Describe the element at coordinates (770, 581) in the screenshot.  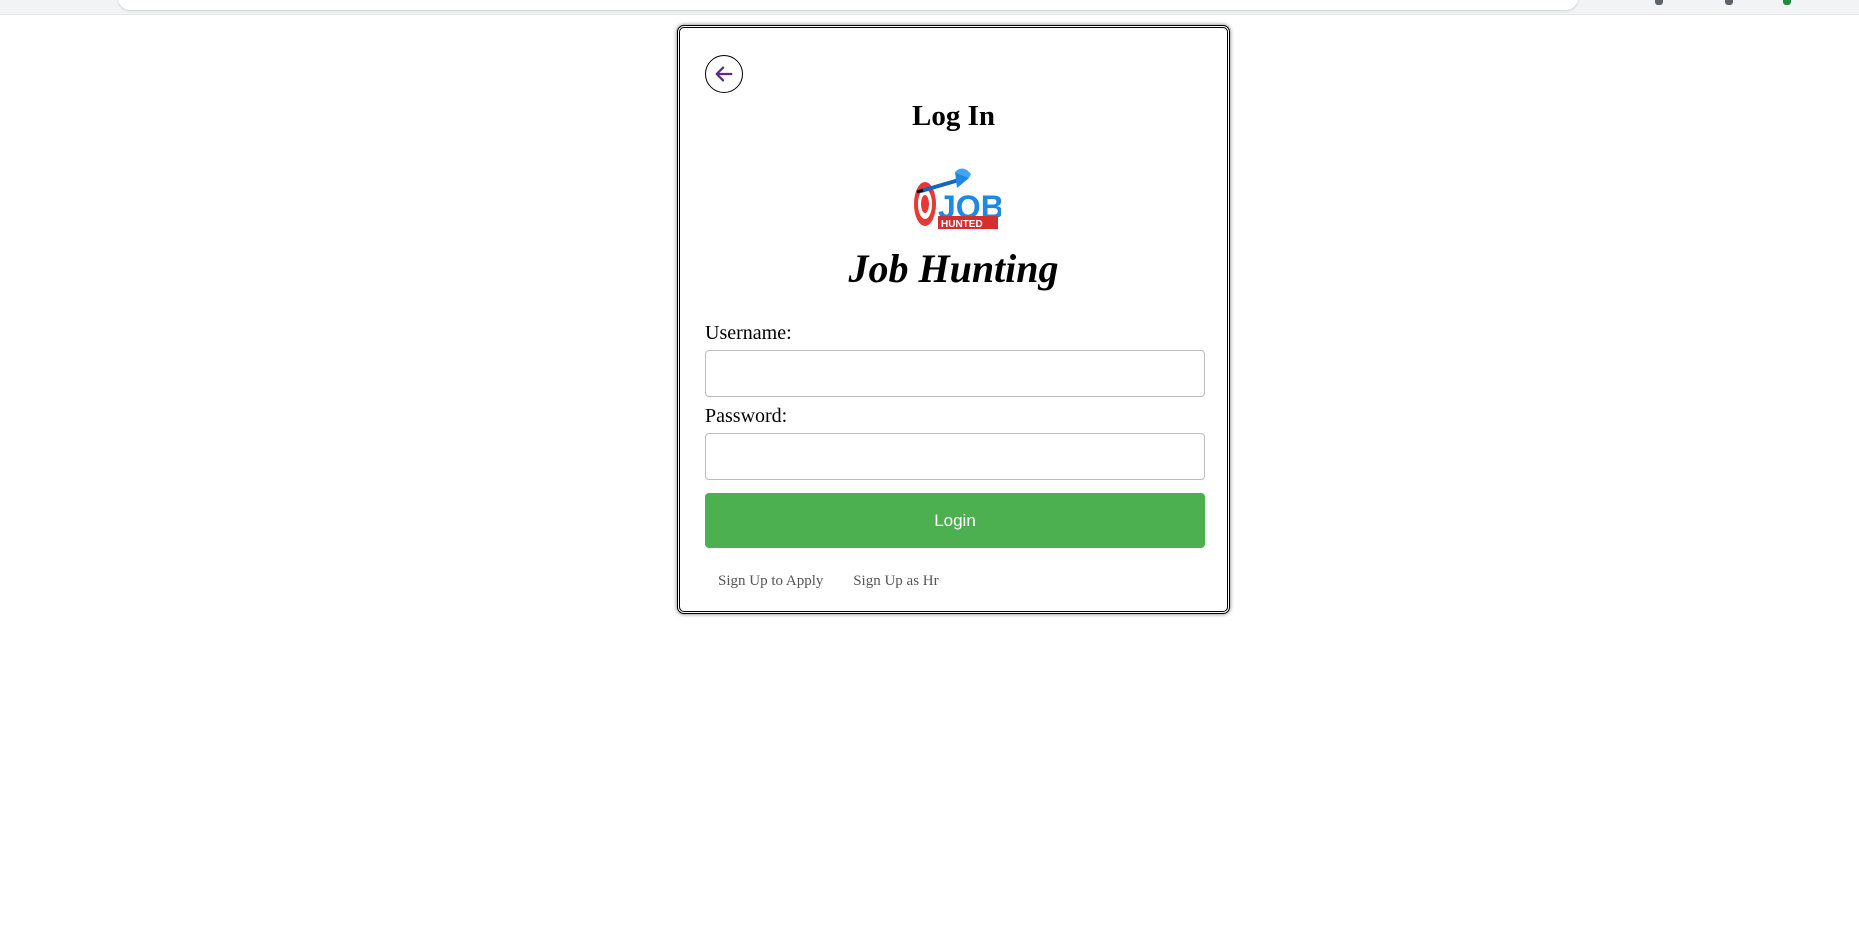
I see `signup-apply-link: Sign Up to Apply` at that location.